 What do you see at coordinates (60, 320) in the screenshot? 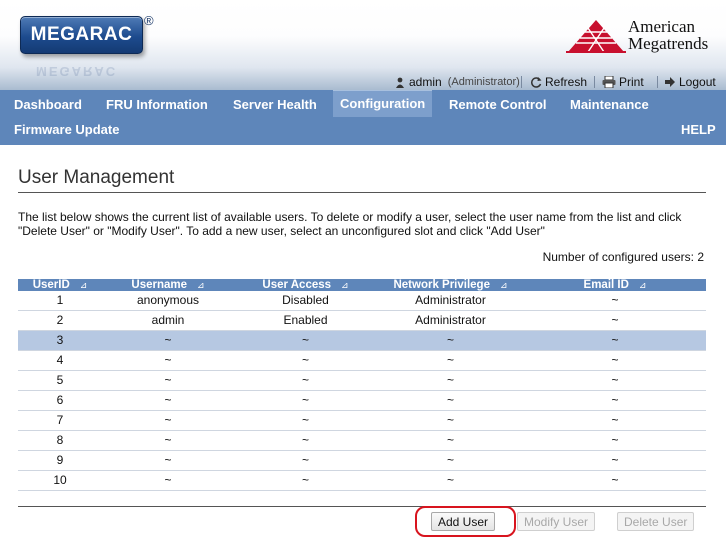
I see `table-cell: 2` at bounding box center [60, 320].